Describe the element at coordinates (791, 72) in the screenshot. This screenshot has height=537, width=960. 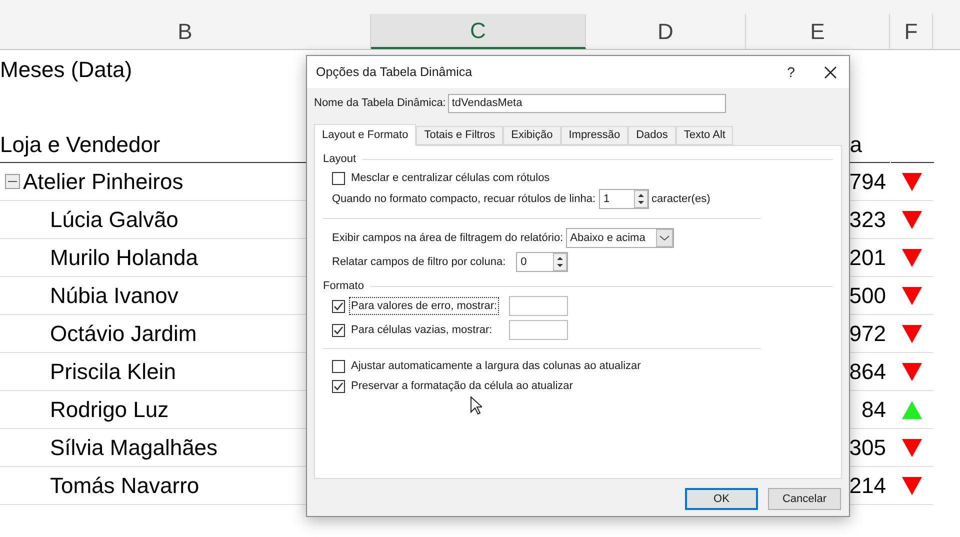
I see `help-button: ?` at that location.